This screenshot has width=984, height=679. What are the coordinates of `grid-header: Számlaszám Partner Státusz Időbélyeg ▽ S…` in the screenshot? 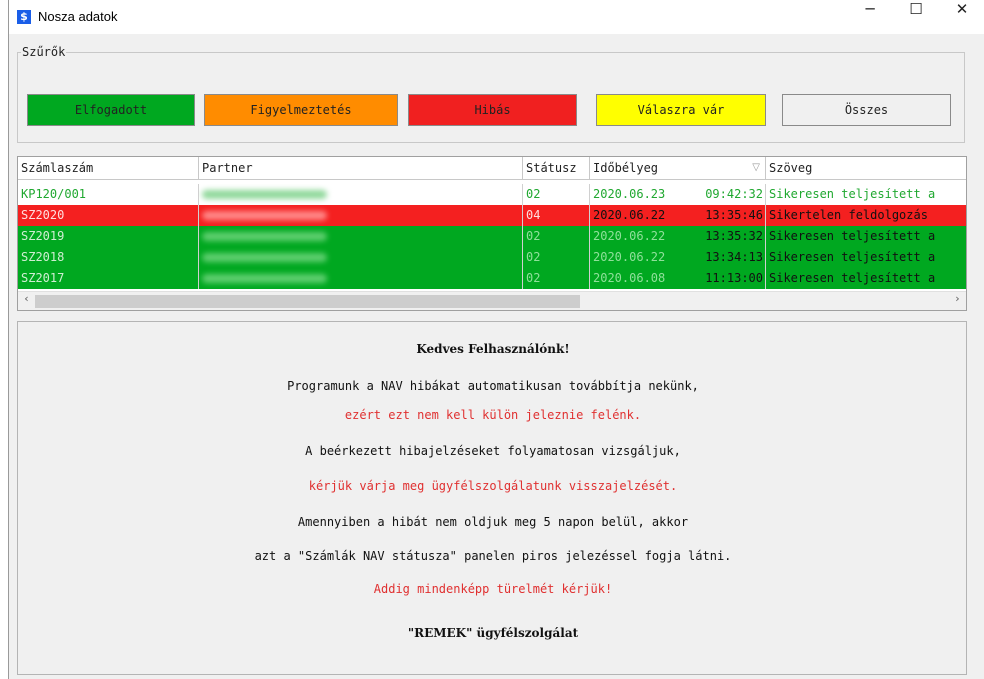 It's located at (492, 168).